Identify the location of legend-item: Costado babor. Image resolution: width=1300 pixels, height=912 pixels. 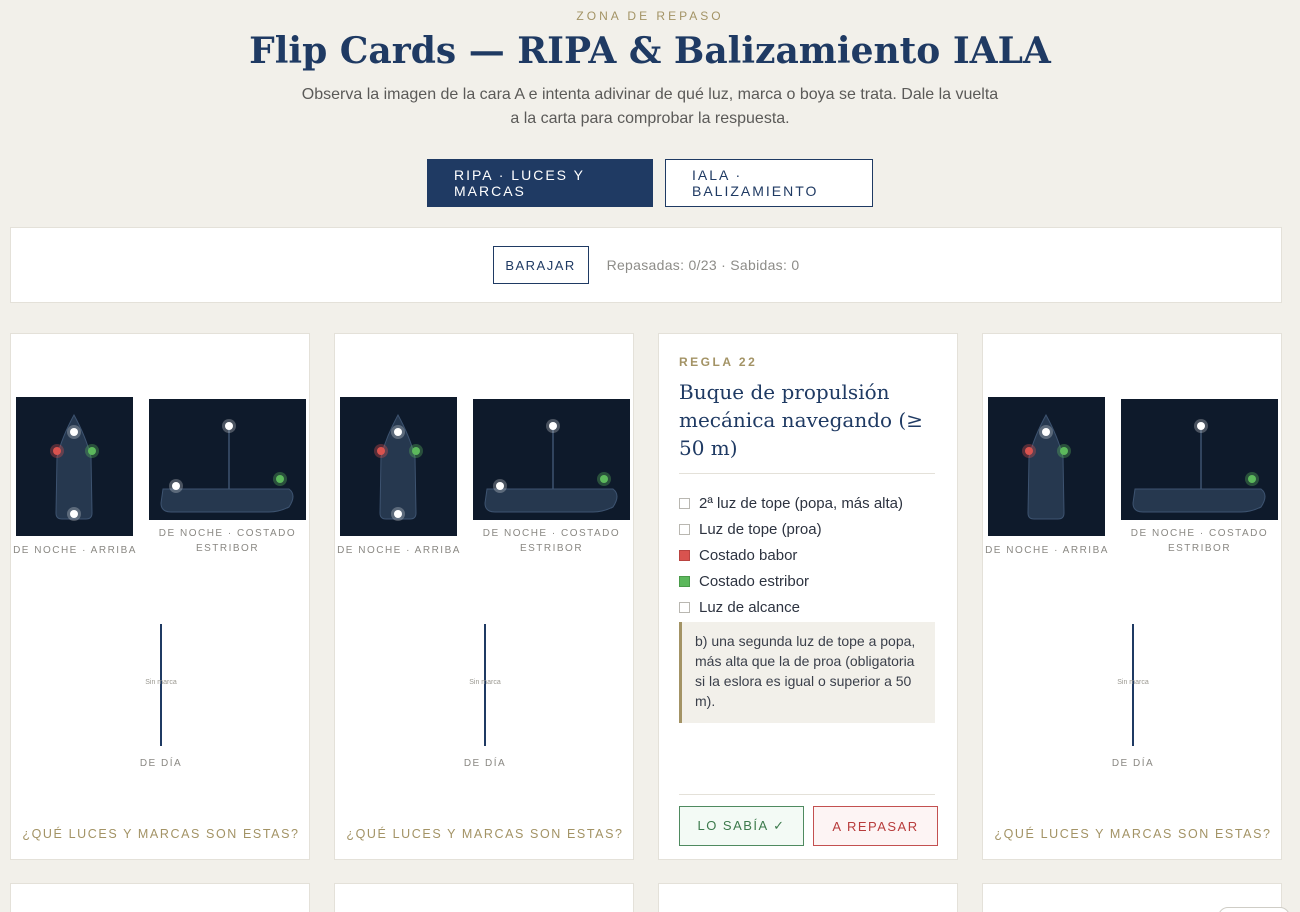
(791, 555).